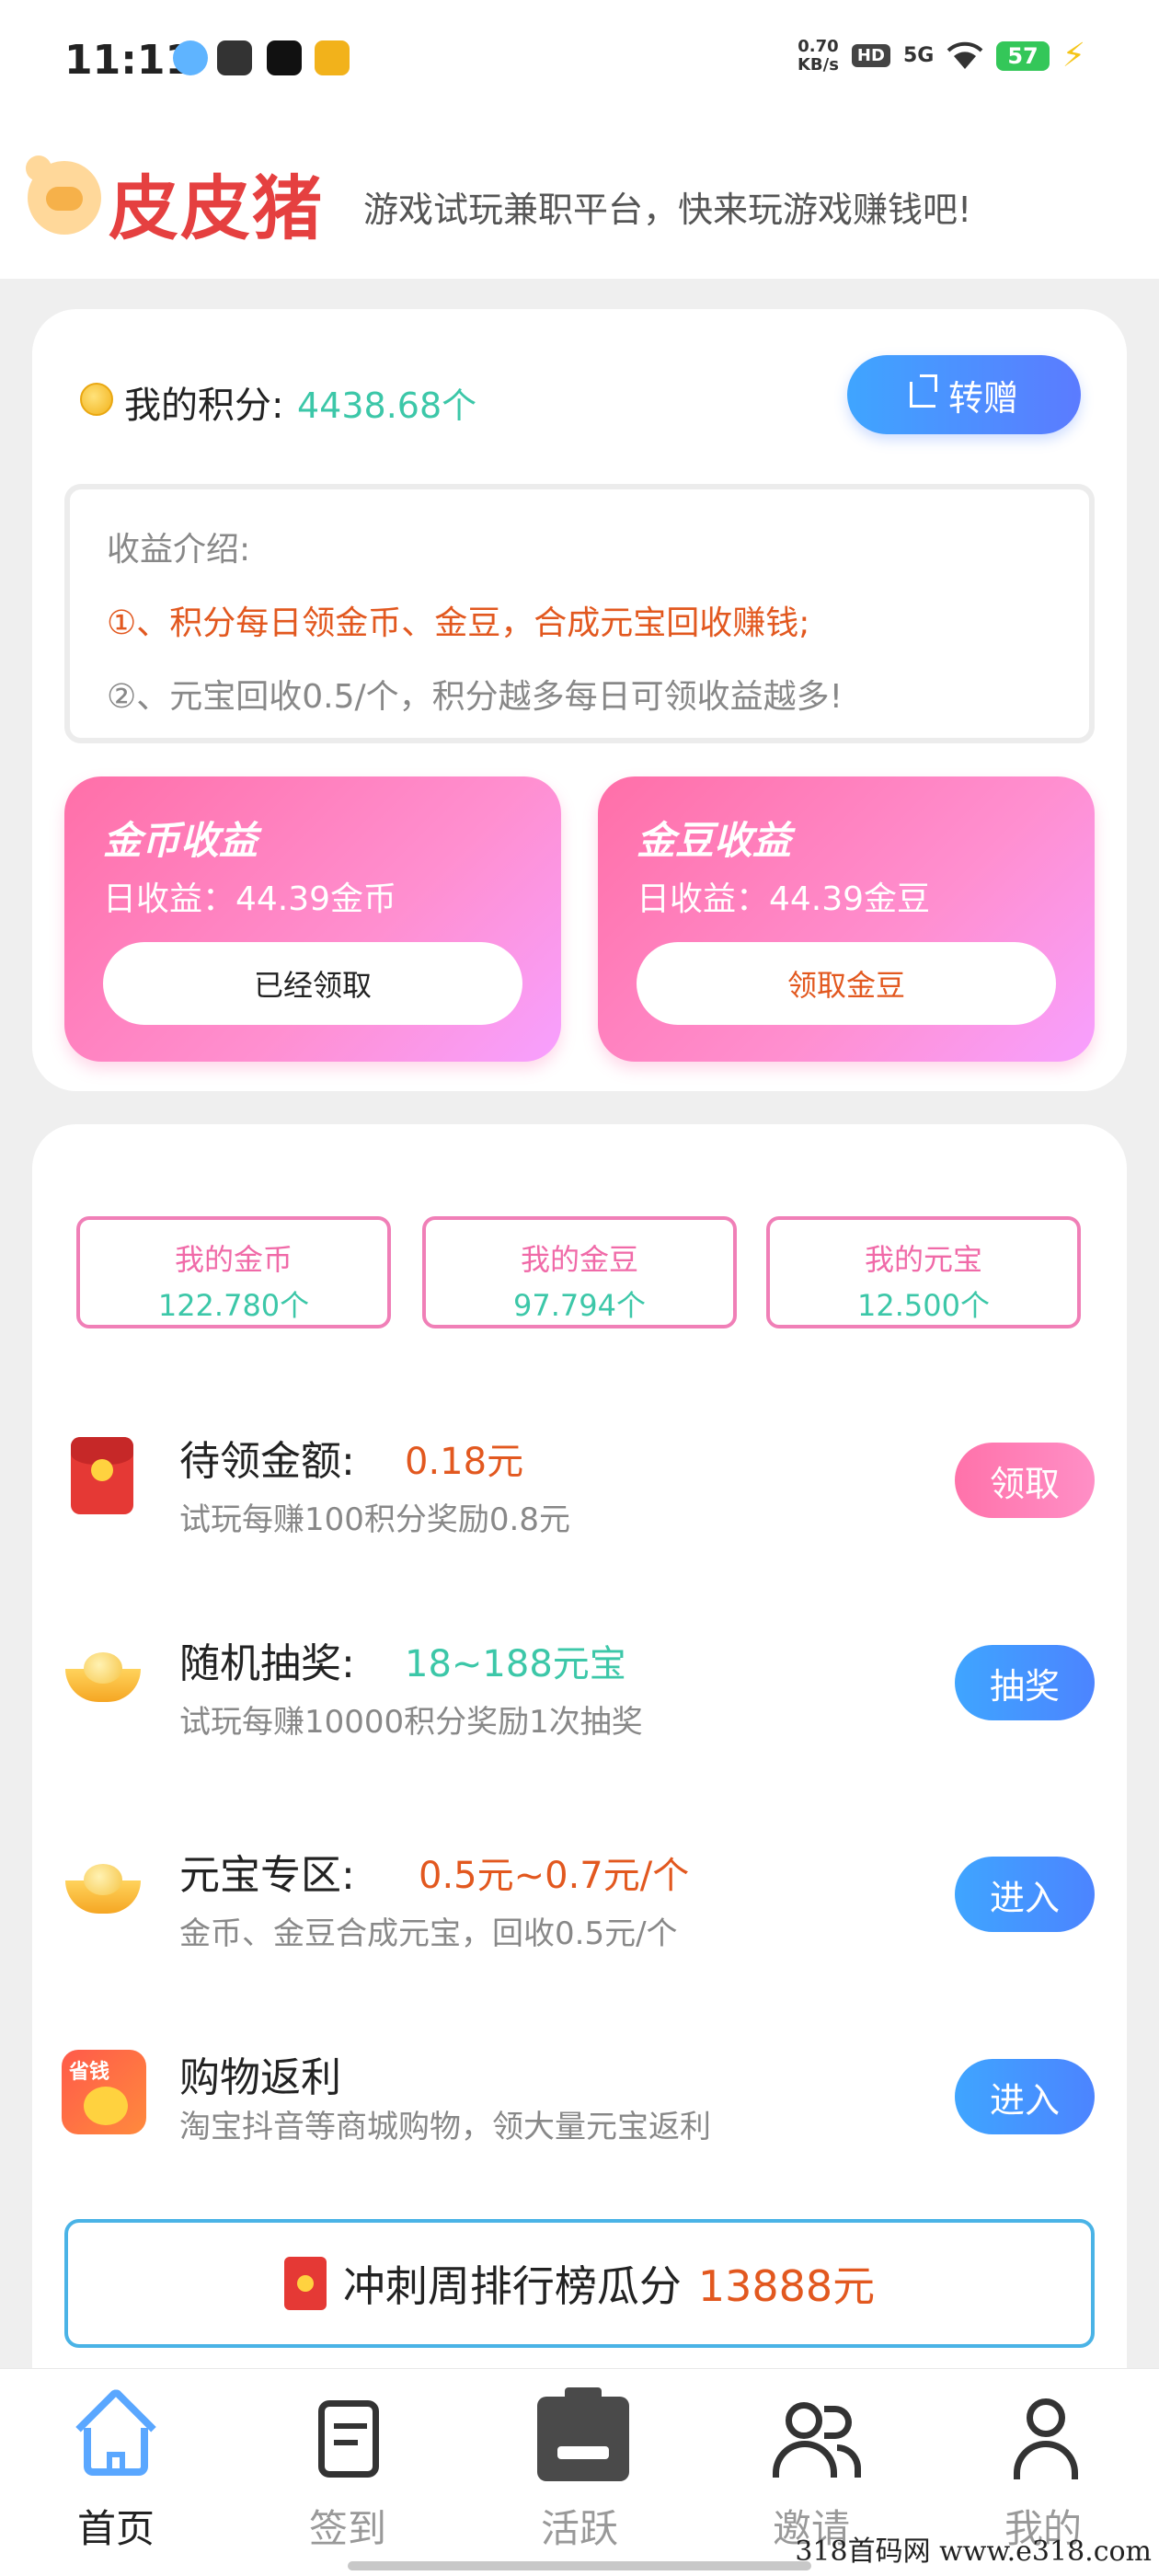 This screenshot has height=2576, width=1159. What do you see at coordinates (216, 208) in the screenshot?
I see `brand-title: 皮皮猪` at bounding box center [216, 208].